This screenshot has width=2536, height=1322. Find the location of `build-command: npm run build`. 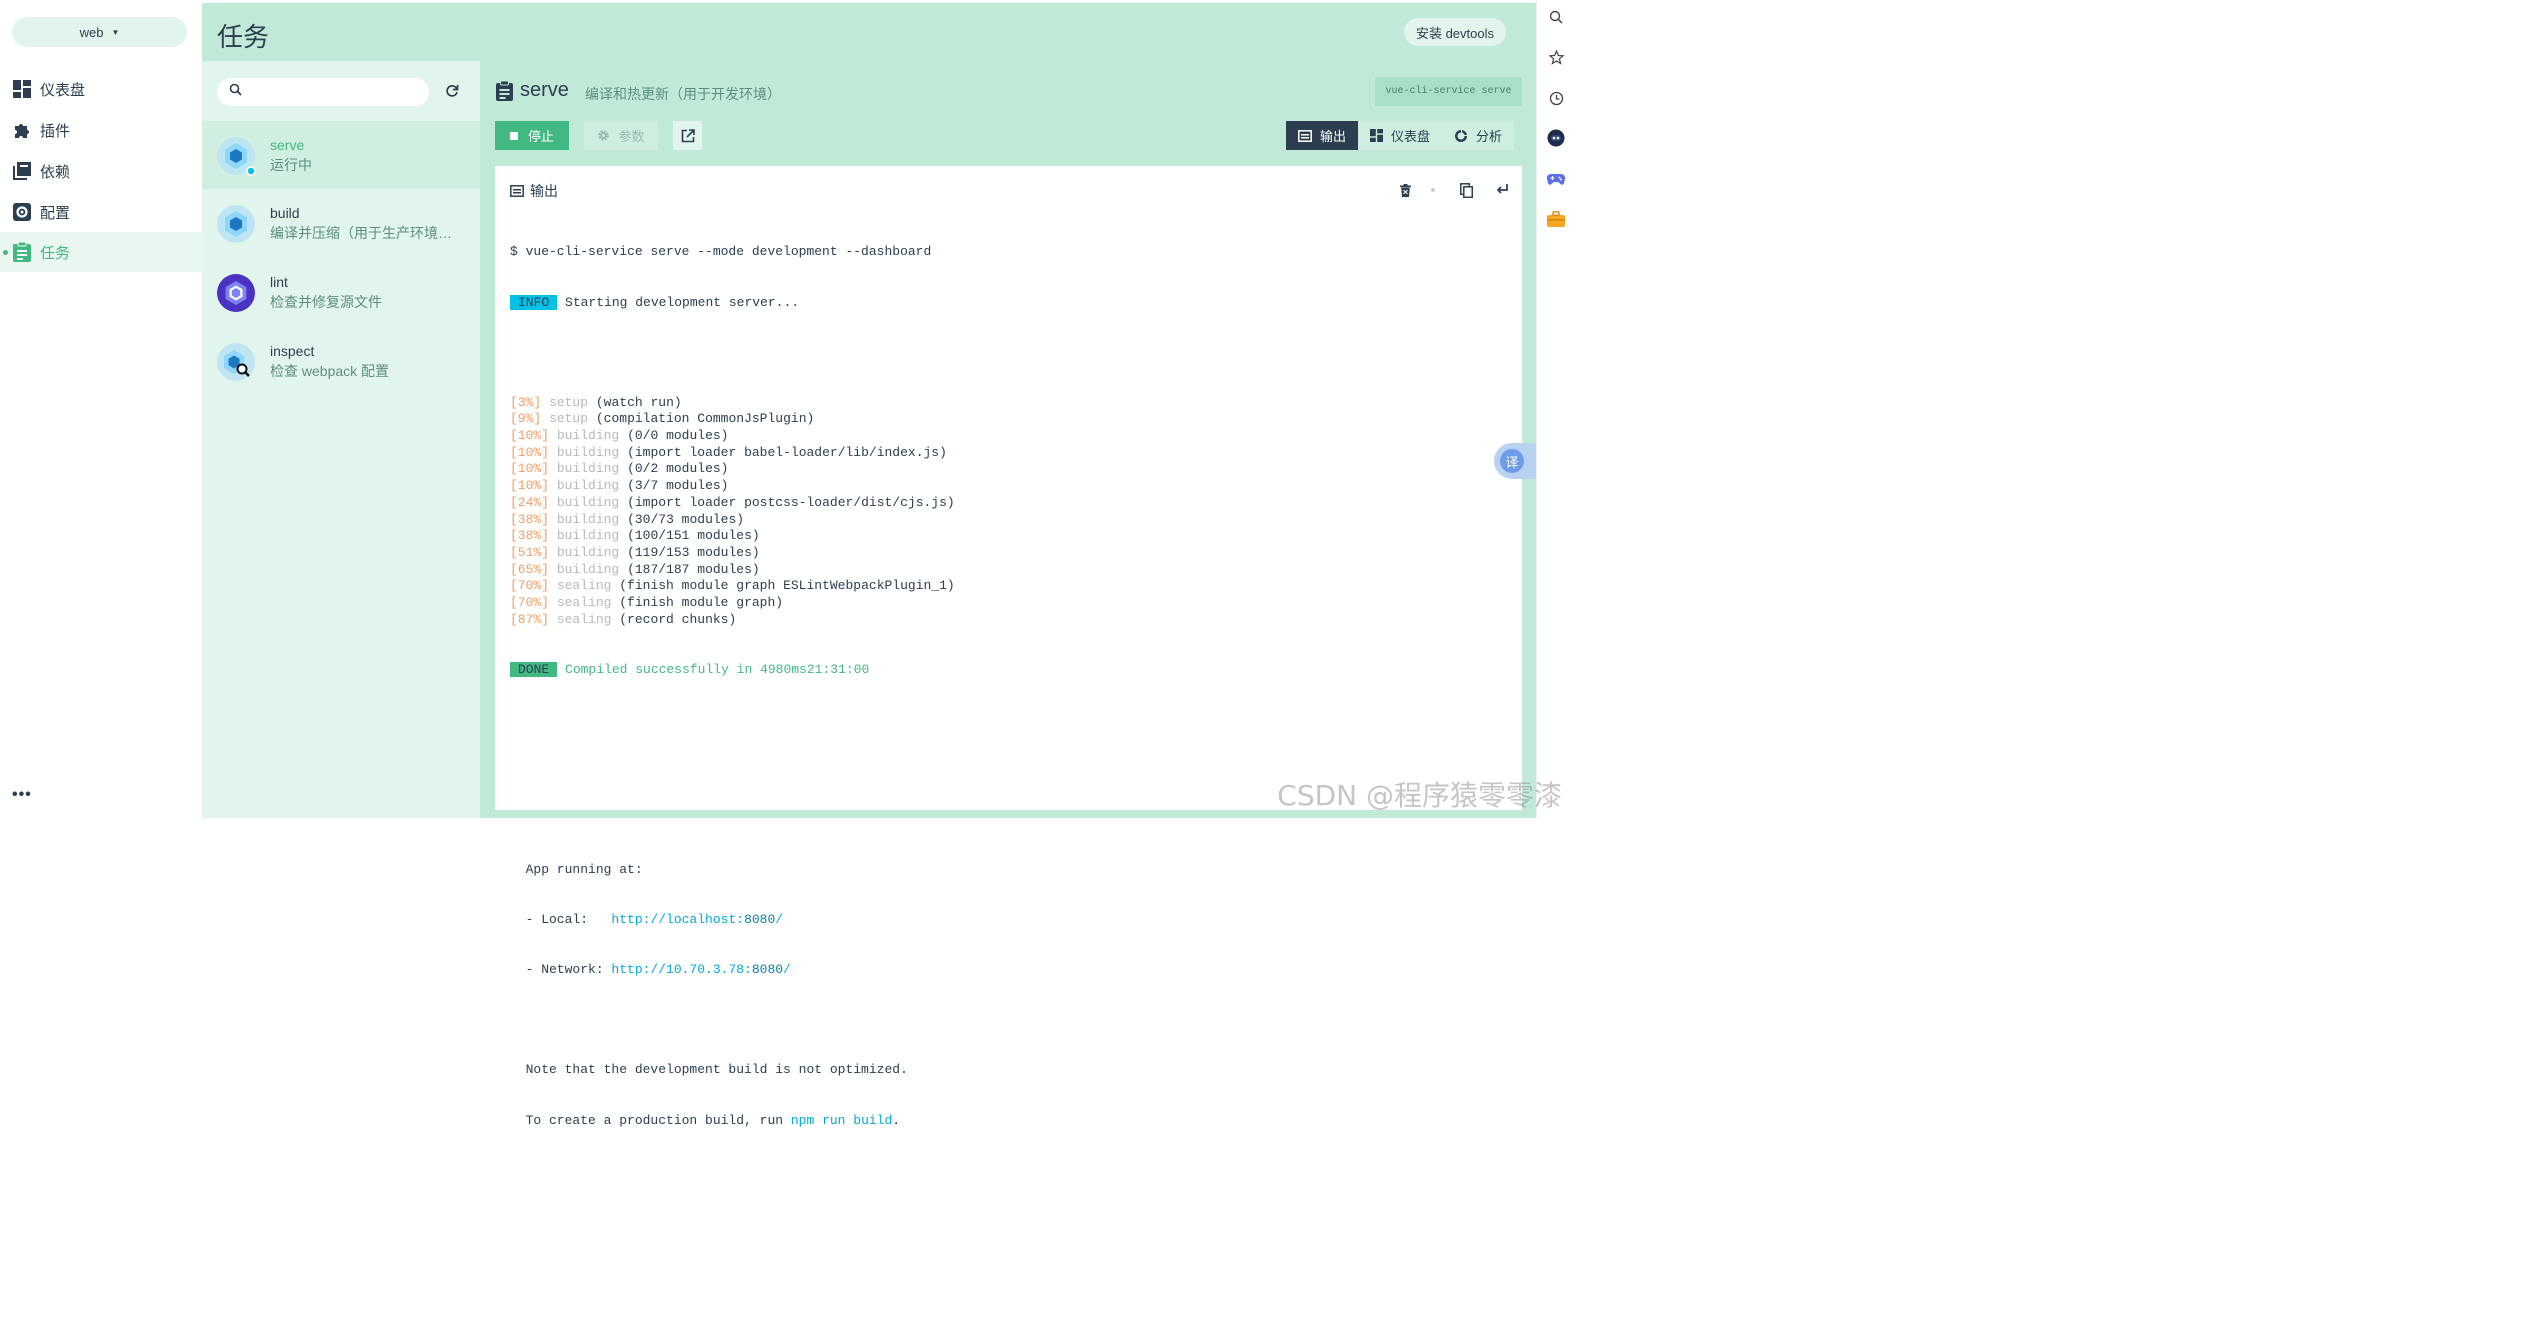

build-command: npm run build is located at coordinates (841, 1120).